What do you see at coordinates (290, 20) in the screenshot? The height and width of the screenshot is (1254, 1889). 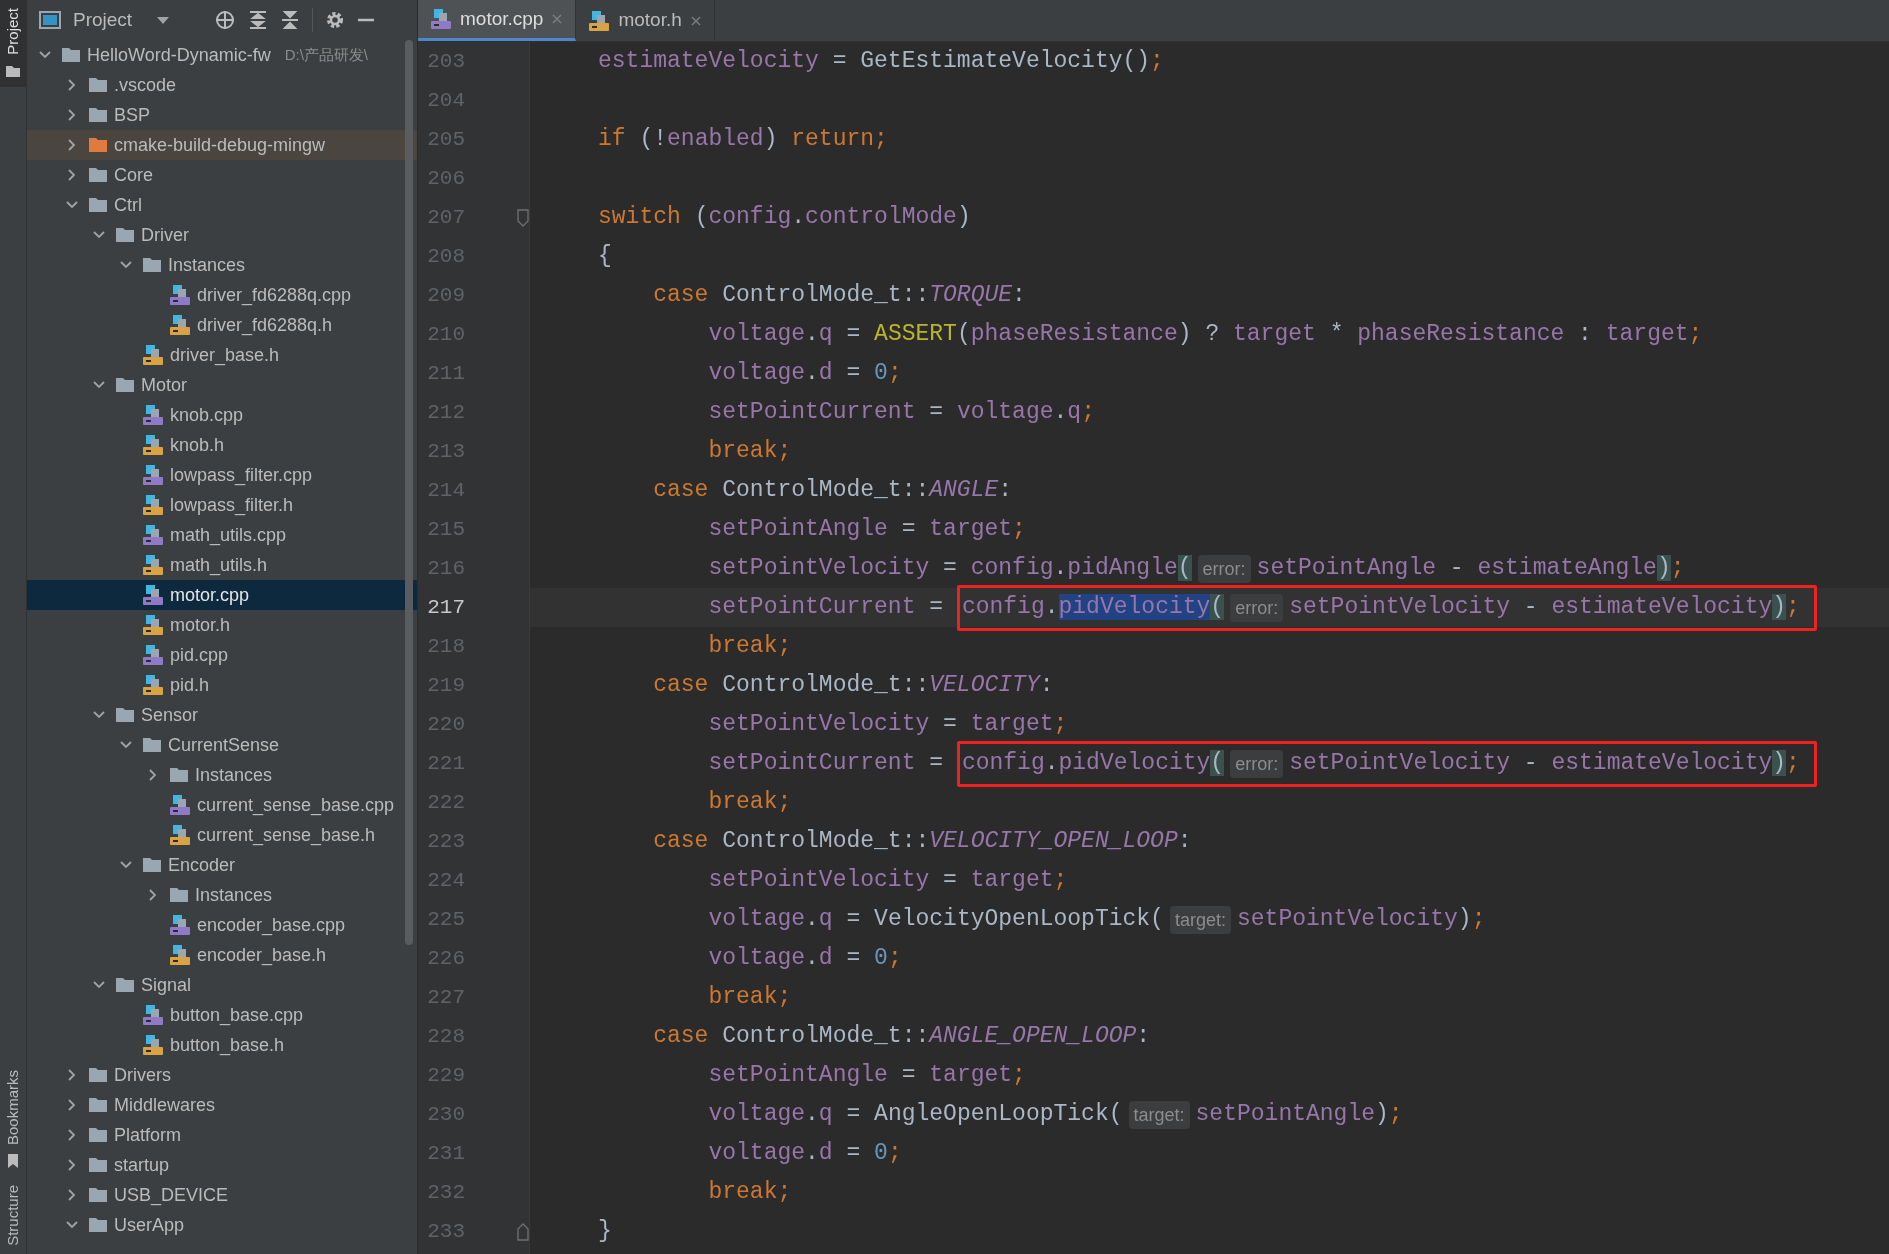 I see `collapse-all-icon` at bounding box center [290, 20].